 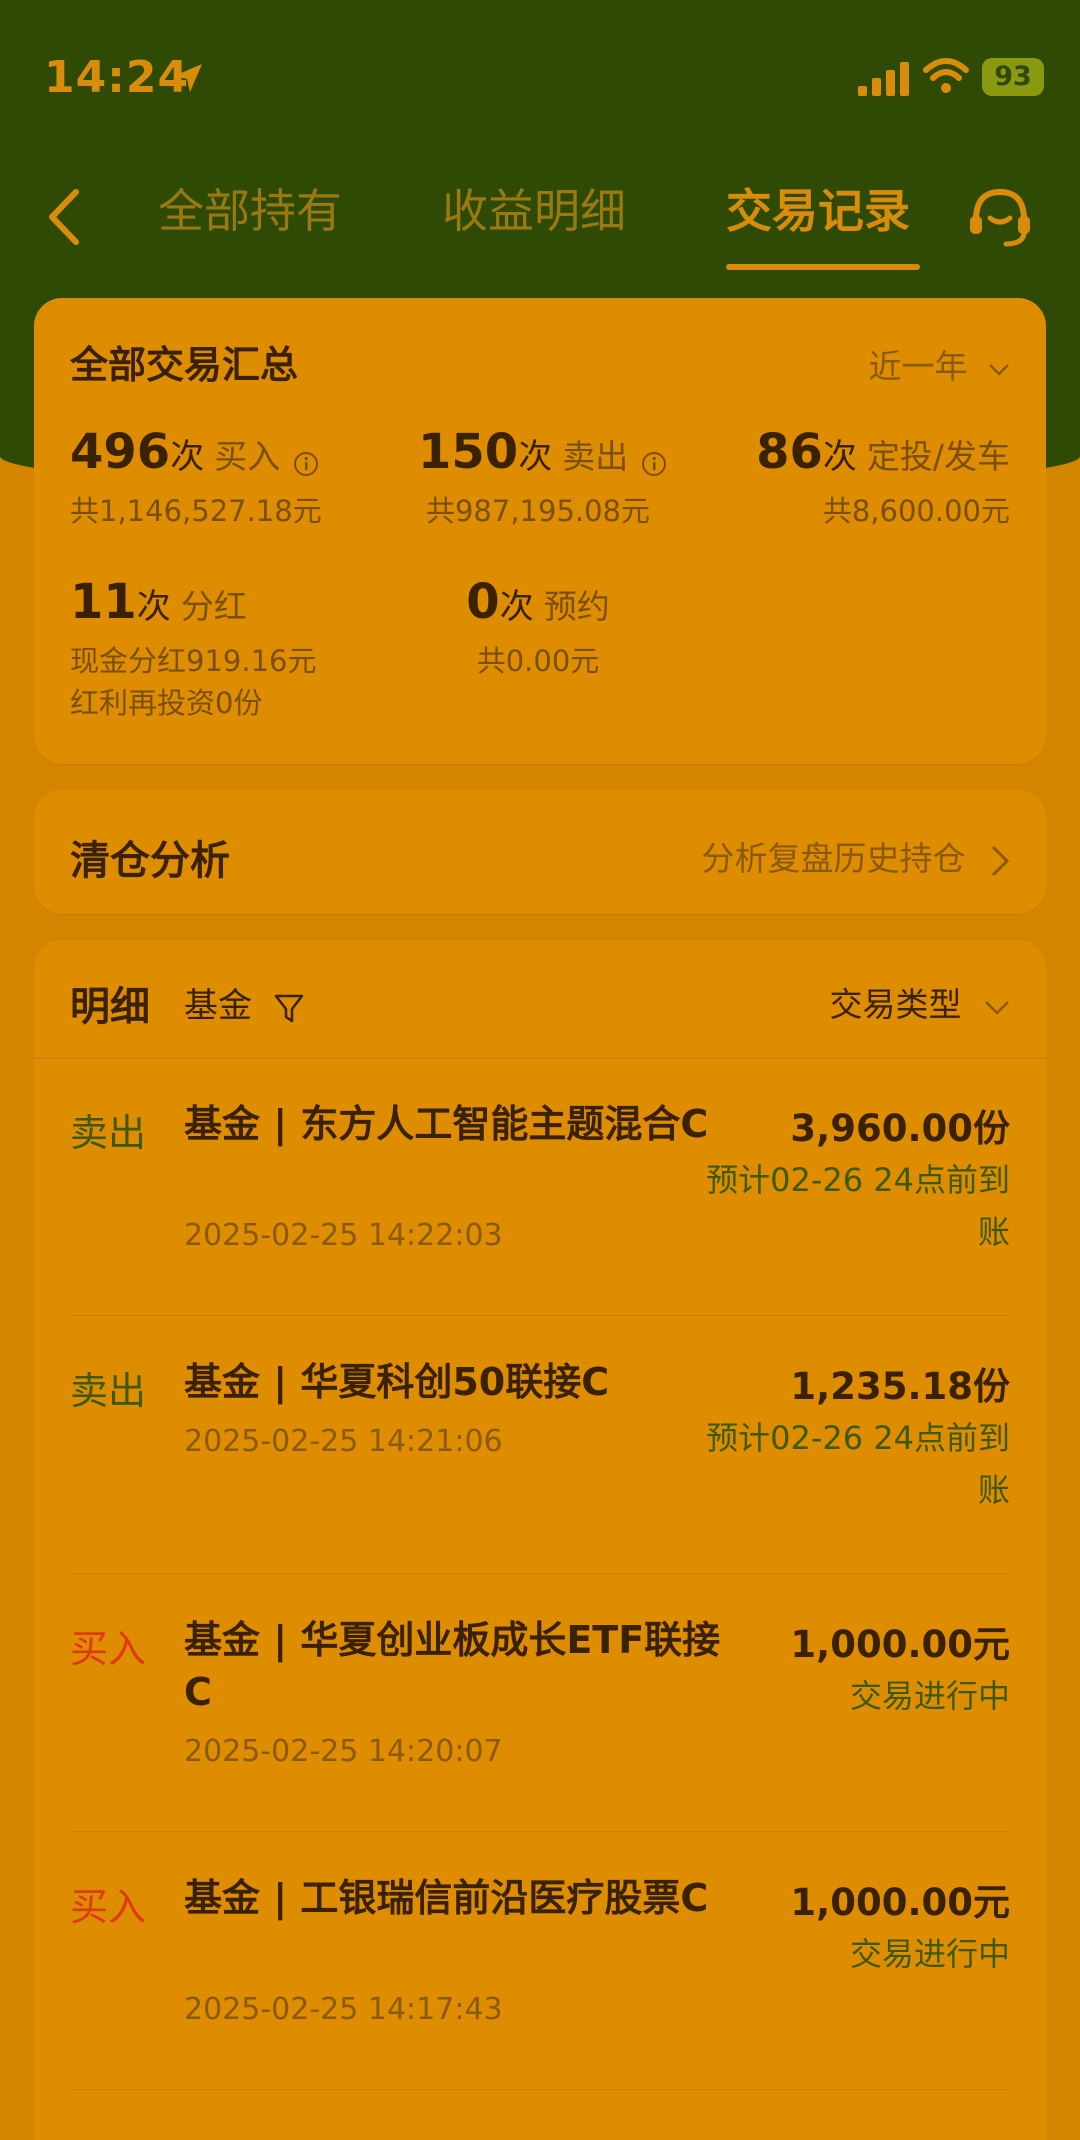 I want to click on clearance-link-label: 分析复盘历史持仓, so click(x=833, y=858).